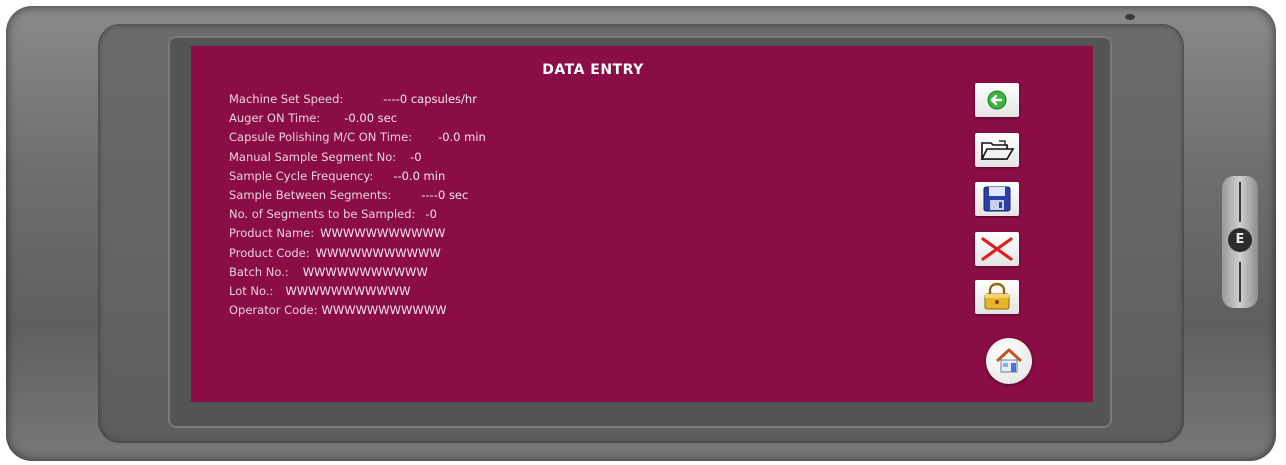 The height and width of the screenshot is (465, 1286). I want to click on lock-icon, so click(997, 296).